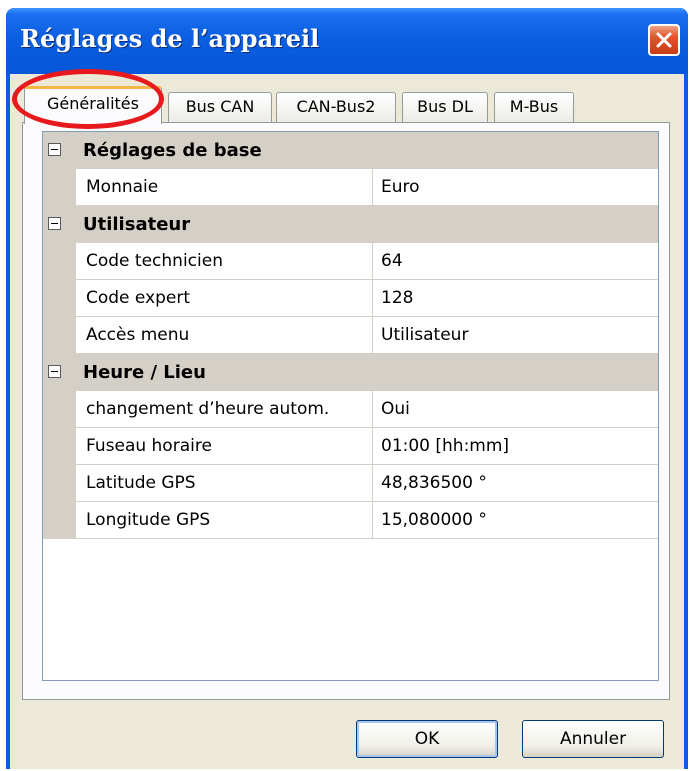 This screenshot has width=690, height=771. What do you see at coordinates (172, 150) in the screenshot?
I see `category-label: Réglages de base` at bounding box center [172, 150].